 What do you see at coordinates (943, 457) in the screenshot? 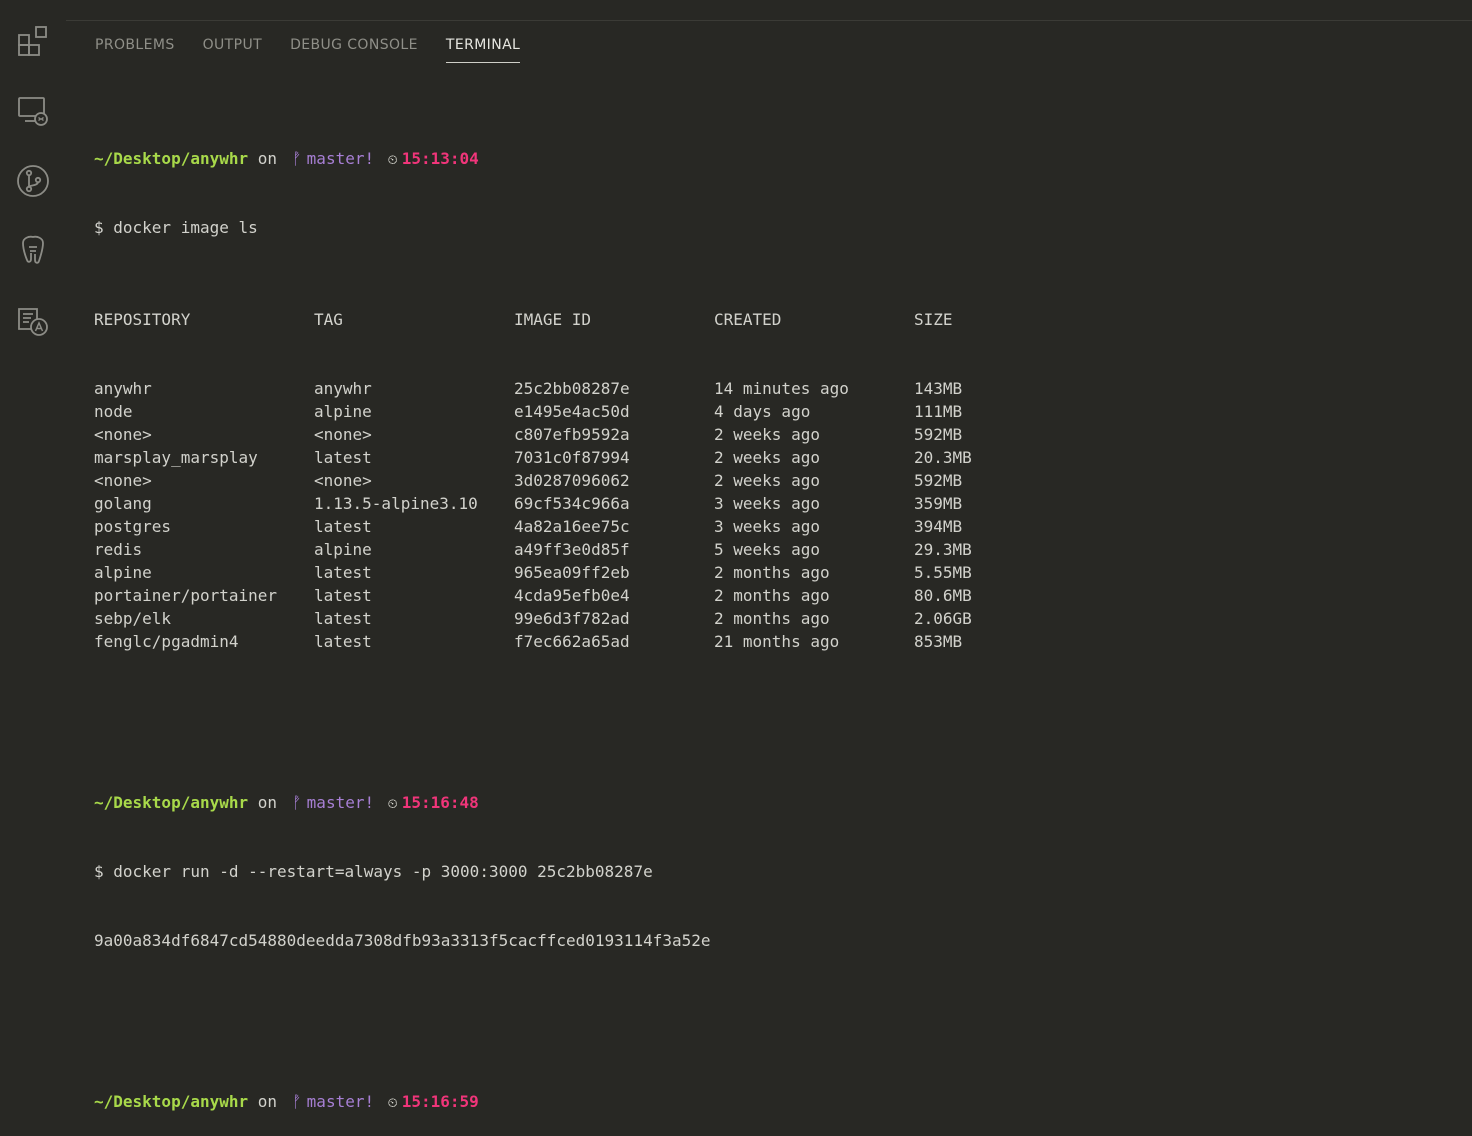
I see `cell-size: 20.3MB` at bounding box center [943, 457].